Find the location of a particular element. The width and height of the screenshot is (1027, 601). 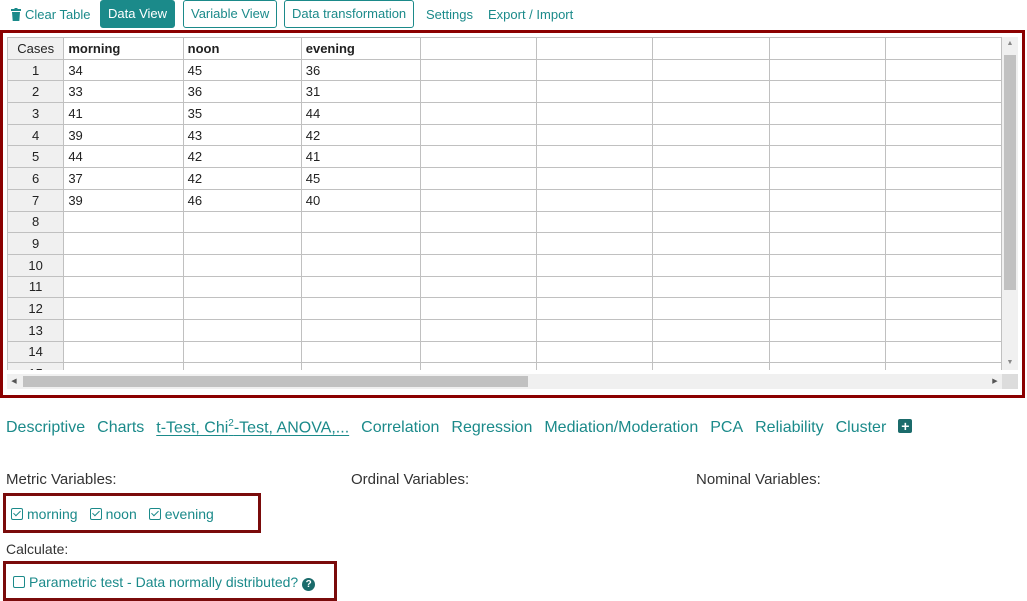

vertical-scroll-thumb is located at coordinates (1010, 172).